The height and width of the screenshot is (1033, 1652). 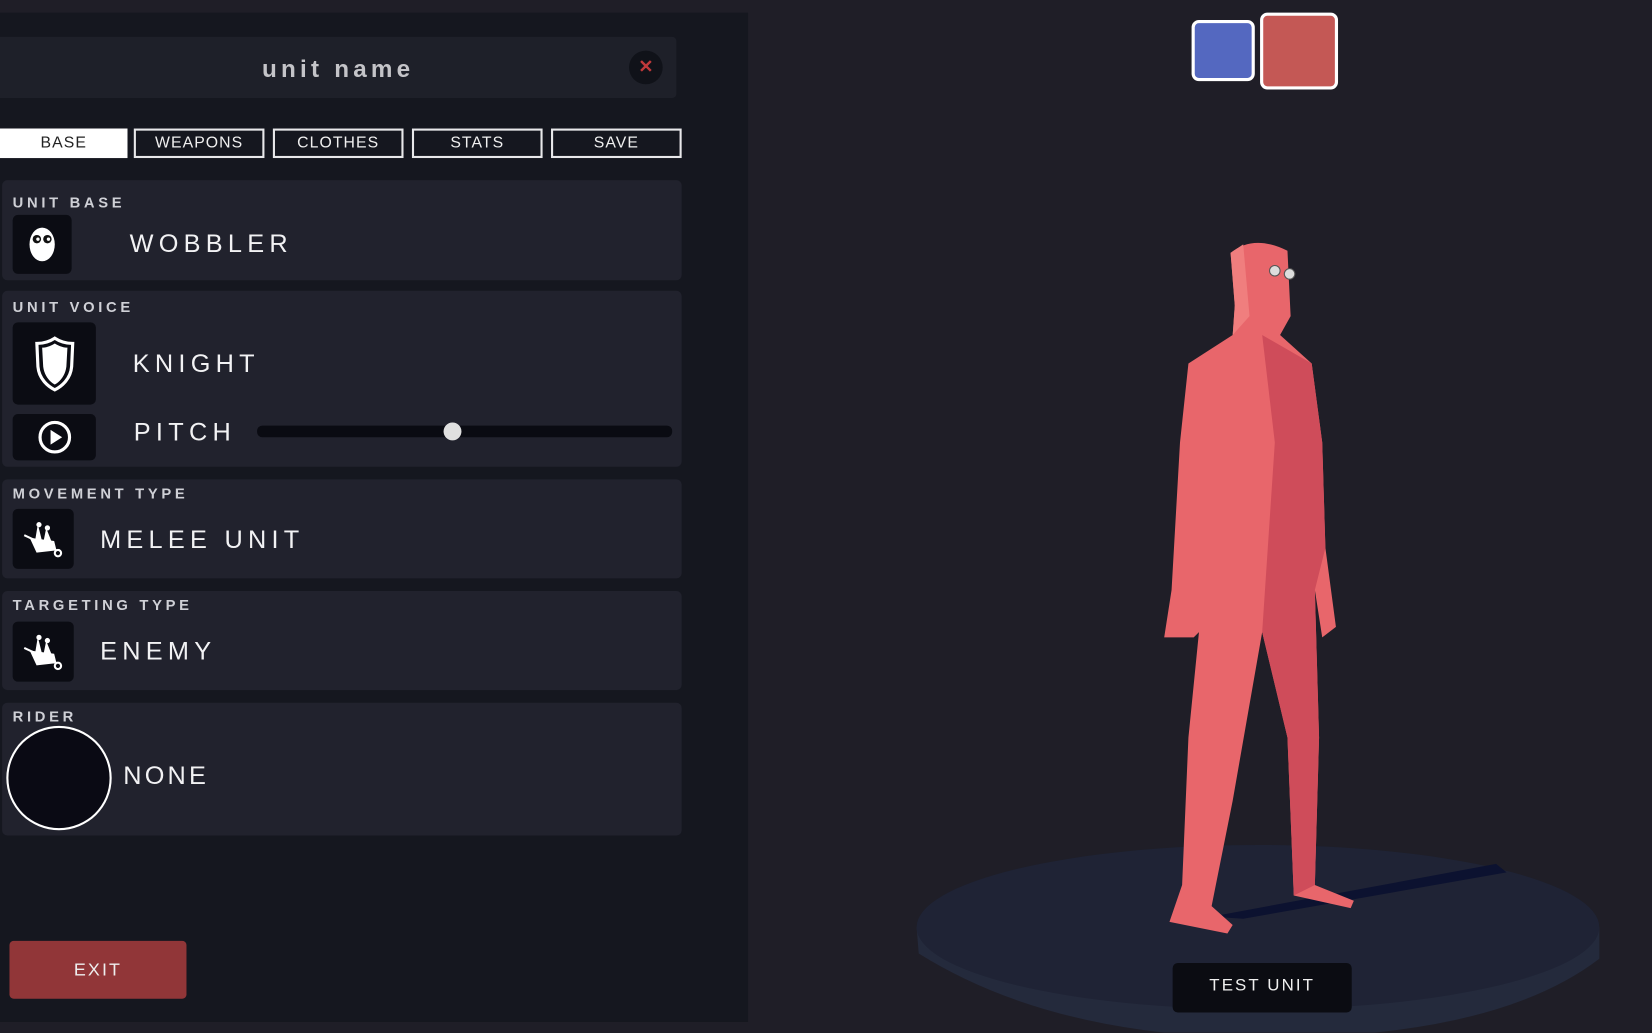 What do you see at coordinates (98, 969) in the screenshot?
I see `exit-button: EXIT` at bounding box center [98, 969].